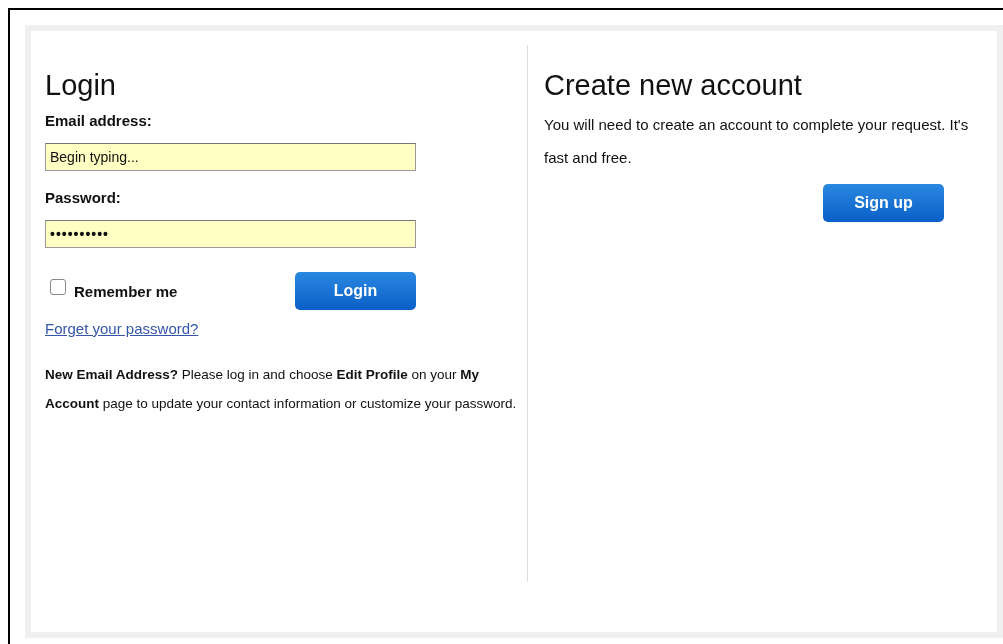 This screenshot has height=644, width=1003. What do you see at coordinates (58, 287) in the screenshot?
I see `remember-checkbox` at bounding box center [58, 287].